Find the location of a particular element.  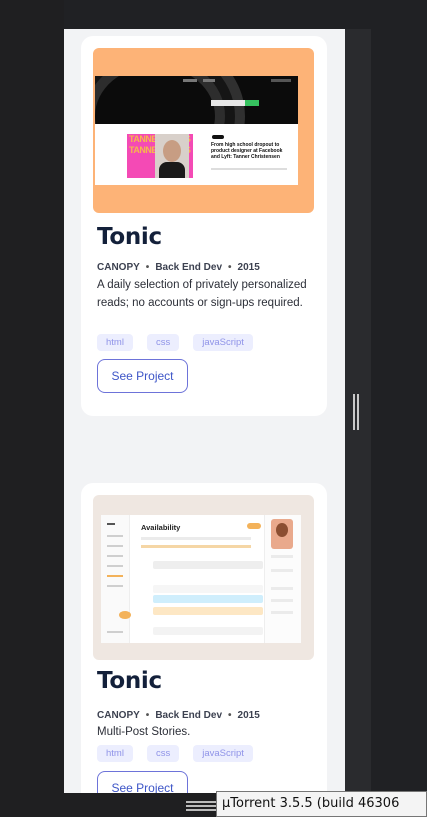

floating-badge is located at coordinates (125, 615).